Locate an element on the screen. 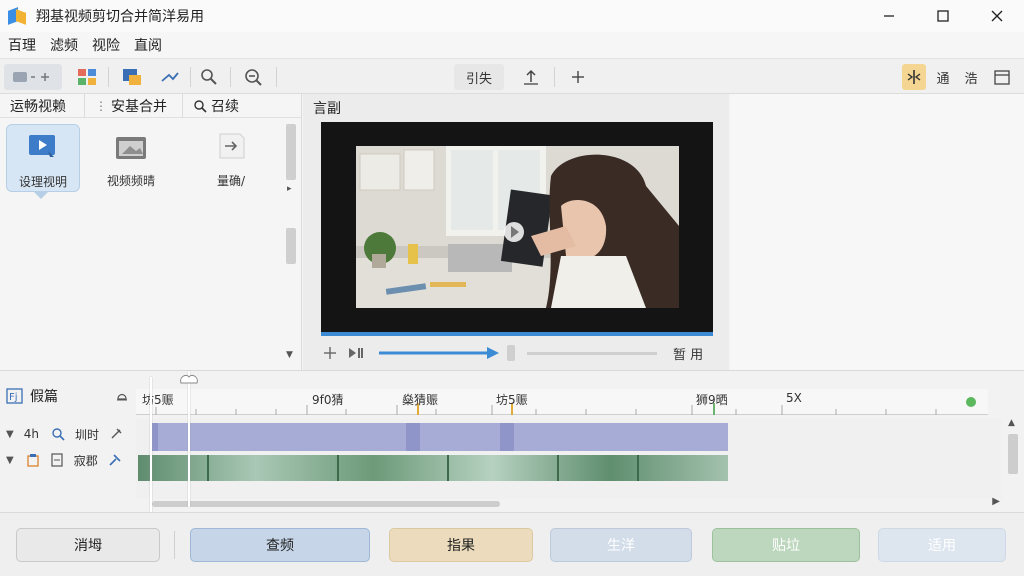 The height and width of the screenshot is (576, 1024). tab-search-label: 召续 is located at coordinates (225, 107).